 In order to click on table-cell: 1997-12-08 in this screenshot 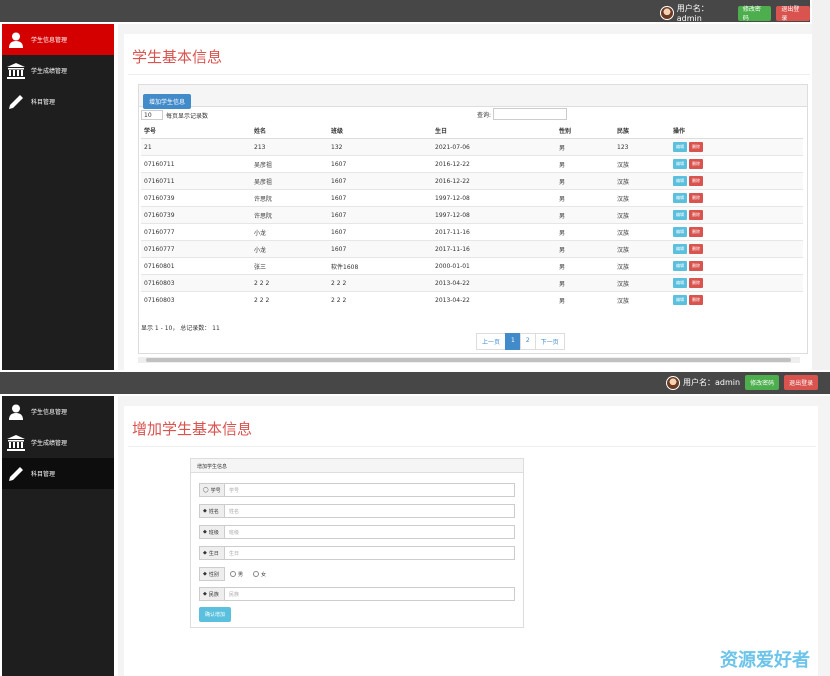, I will do `click(494, 215)`.